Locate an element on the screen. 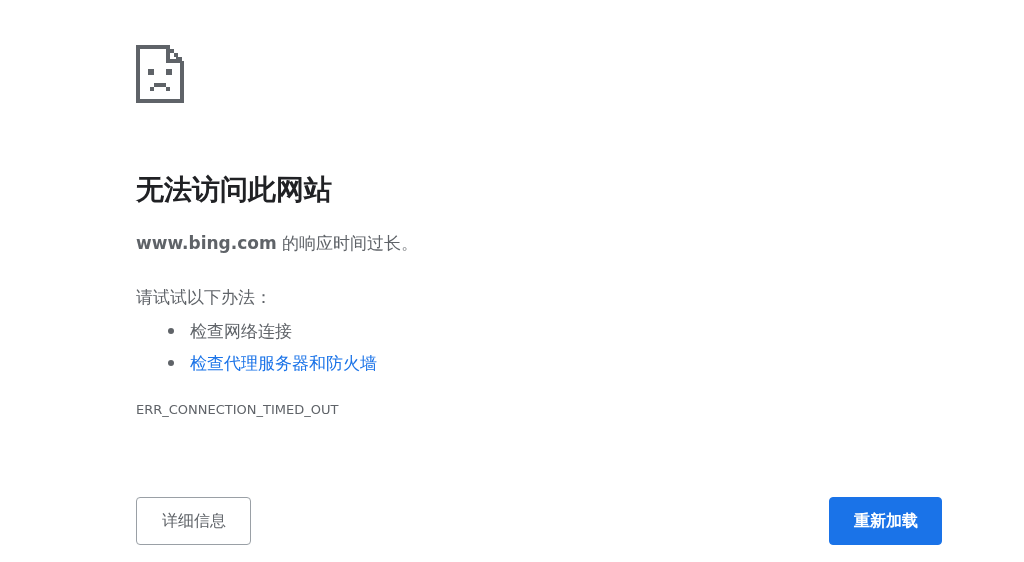  suggestion-text: 检查网络连接 is located at coordinates (241, 331).